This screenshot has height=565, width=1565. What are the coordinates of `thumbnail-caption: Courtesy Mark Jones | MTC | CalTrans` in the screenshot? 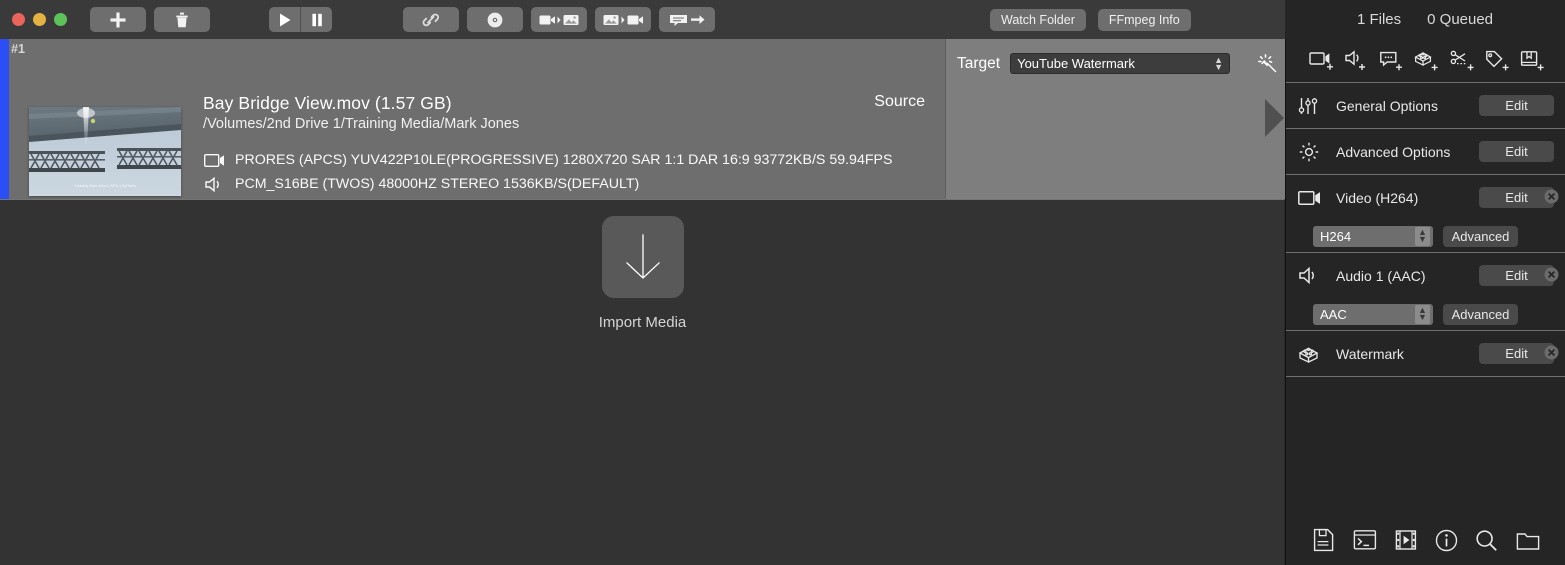 It's located at (105, 186).